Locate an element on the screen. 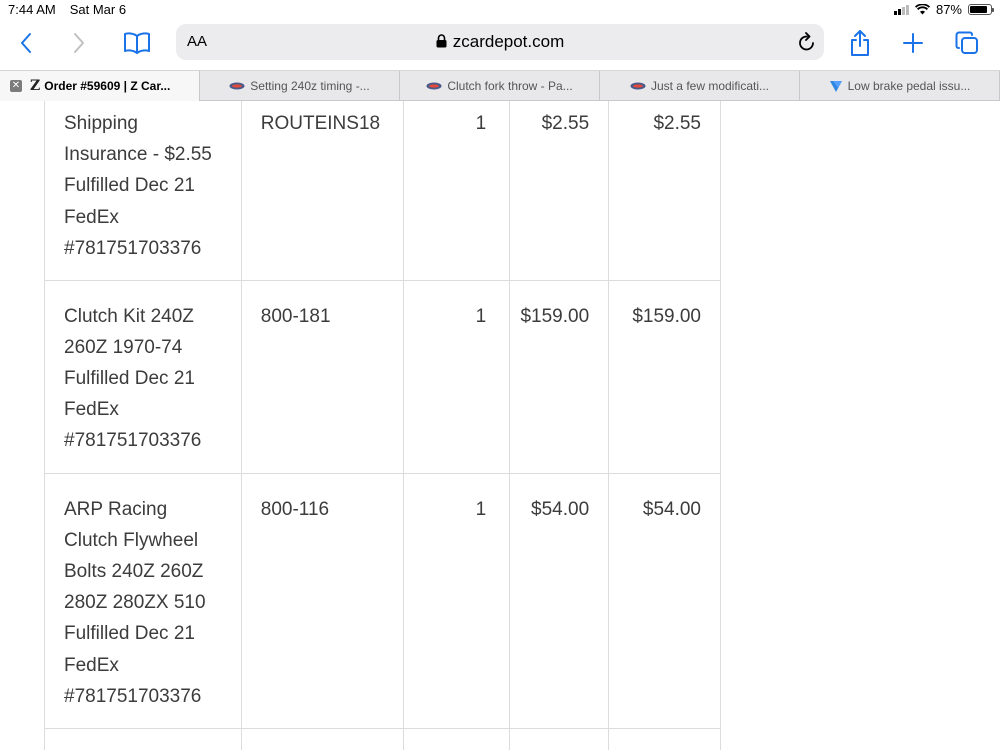  share-button is located at coordinates (860, 43).